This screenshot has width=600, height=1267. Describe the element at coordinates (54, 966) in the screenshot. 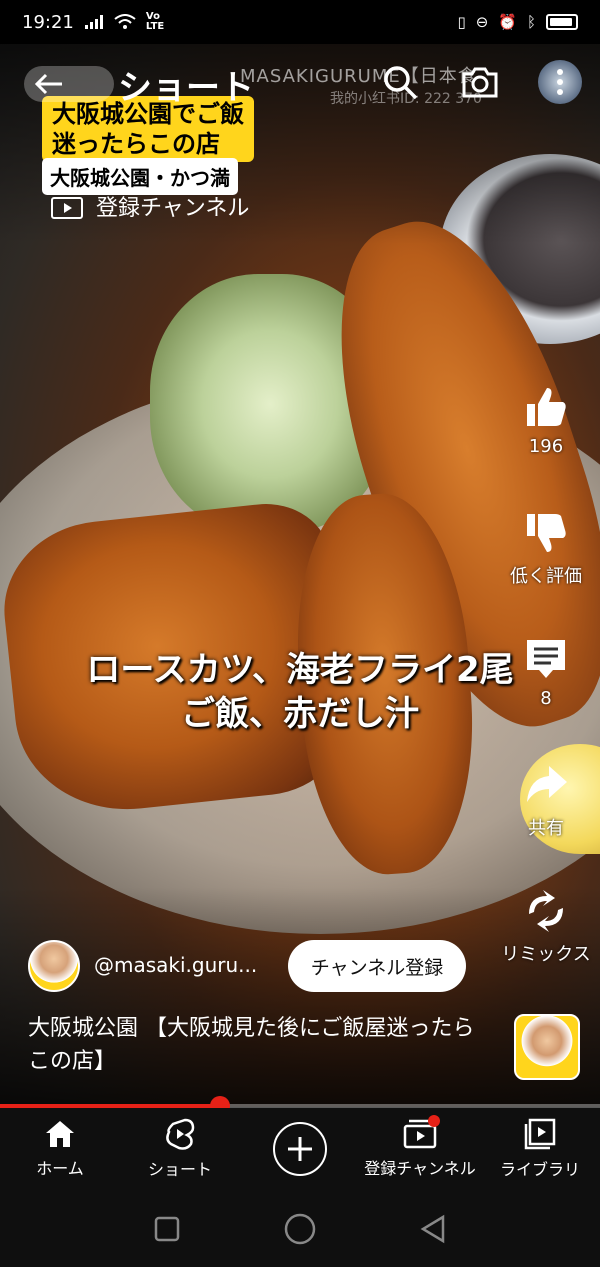

I see `channel-avatar` at that location.